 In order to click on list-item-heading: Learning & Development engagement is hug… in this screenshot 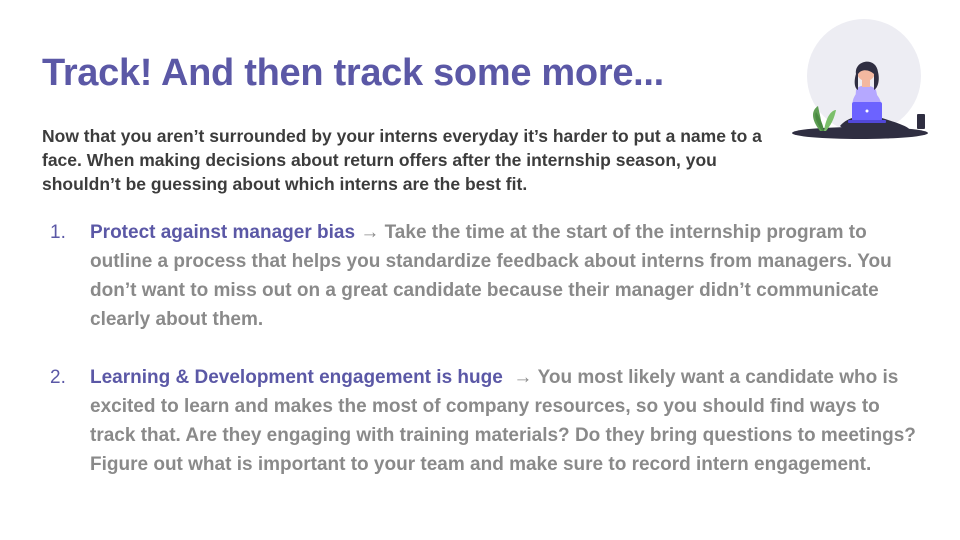, I will do `click(296, 377)`.